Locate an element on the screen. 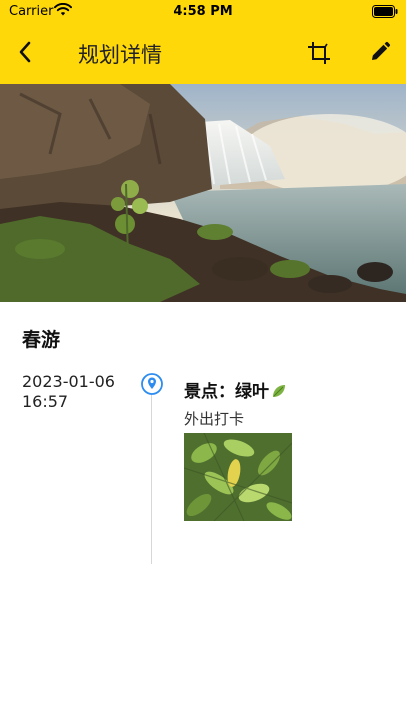 The width and height of the screenshot is (406, 728). crop-icon is located at coordinates (319, 53).